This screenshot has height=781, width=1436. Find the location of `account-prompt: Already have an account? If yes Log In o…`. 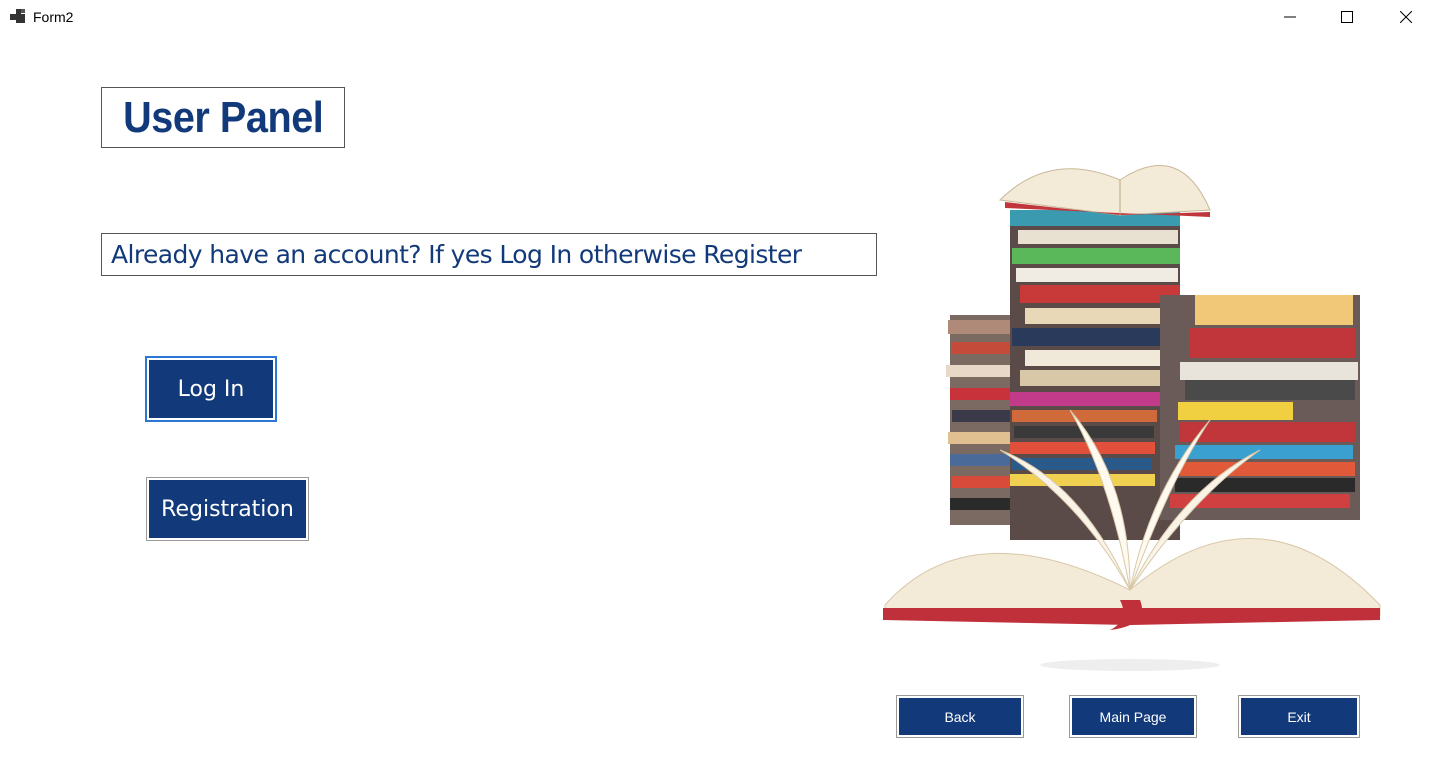

account-prompt: Already have an account? If yes Log In o… is located at coordinates (456, 254).